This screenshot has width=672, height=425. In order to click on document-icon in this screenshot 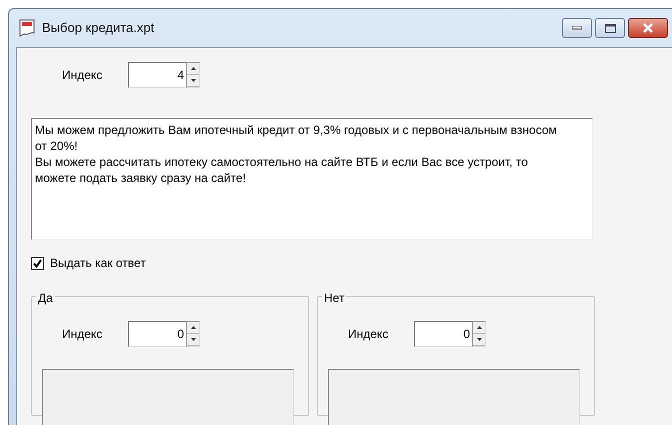, I will do `click(27, 28)`.